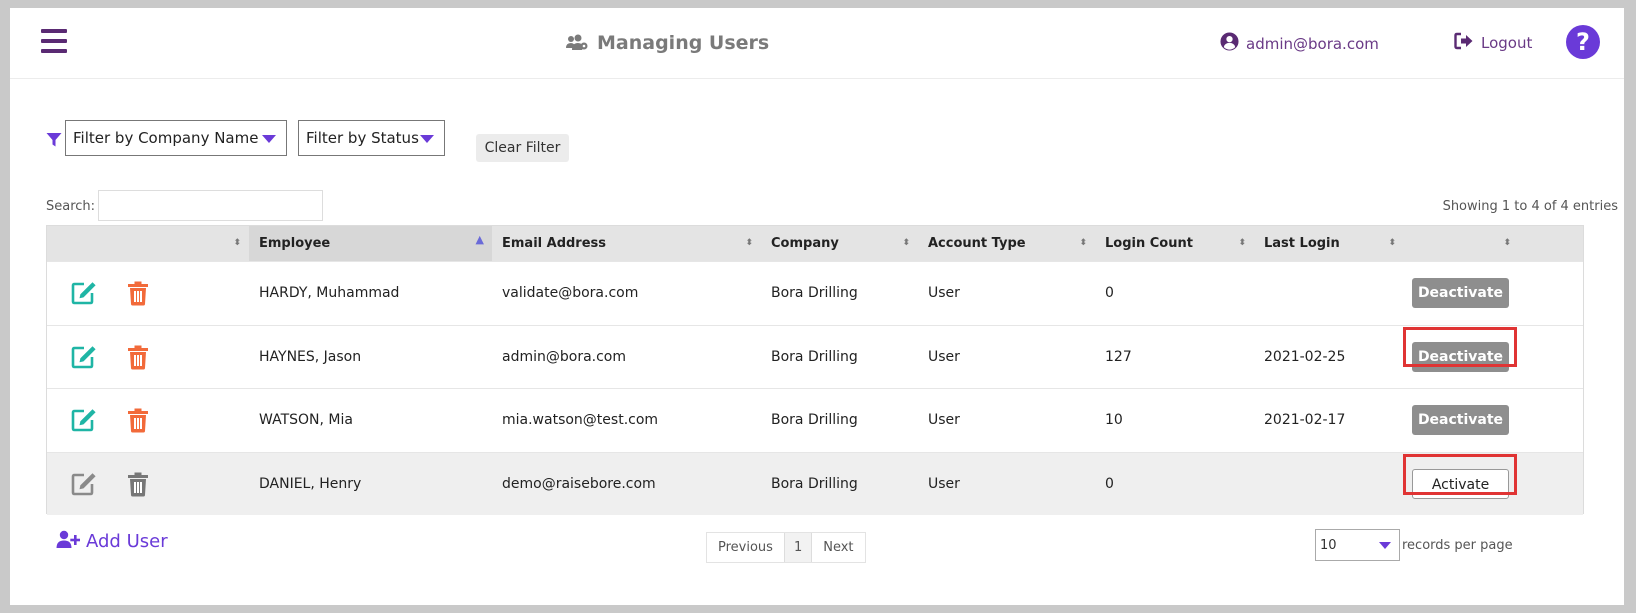 Image resolution: width=1636 pixels, height=613 pixels. Describe the element at coordinates (329, 293) in the screenshot. I see `cell-employee: HARDY, Muhammad` at that location.